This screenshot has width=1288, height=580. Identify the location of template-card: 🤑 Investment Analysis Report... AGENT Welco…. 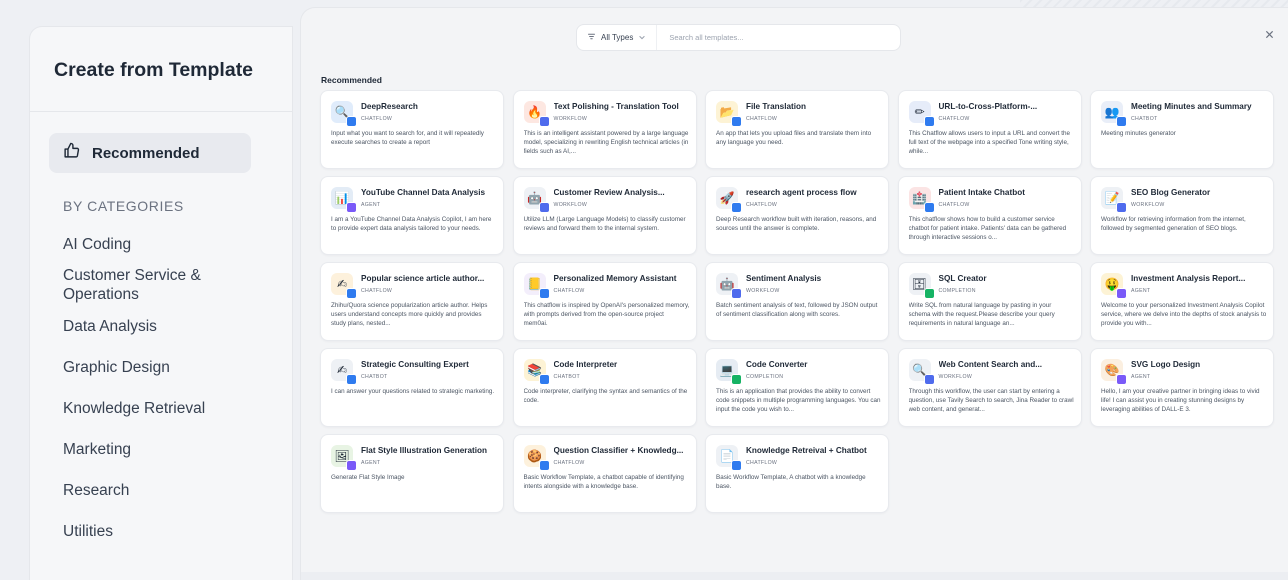
(1182, 301).